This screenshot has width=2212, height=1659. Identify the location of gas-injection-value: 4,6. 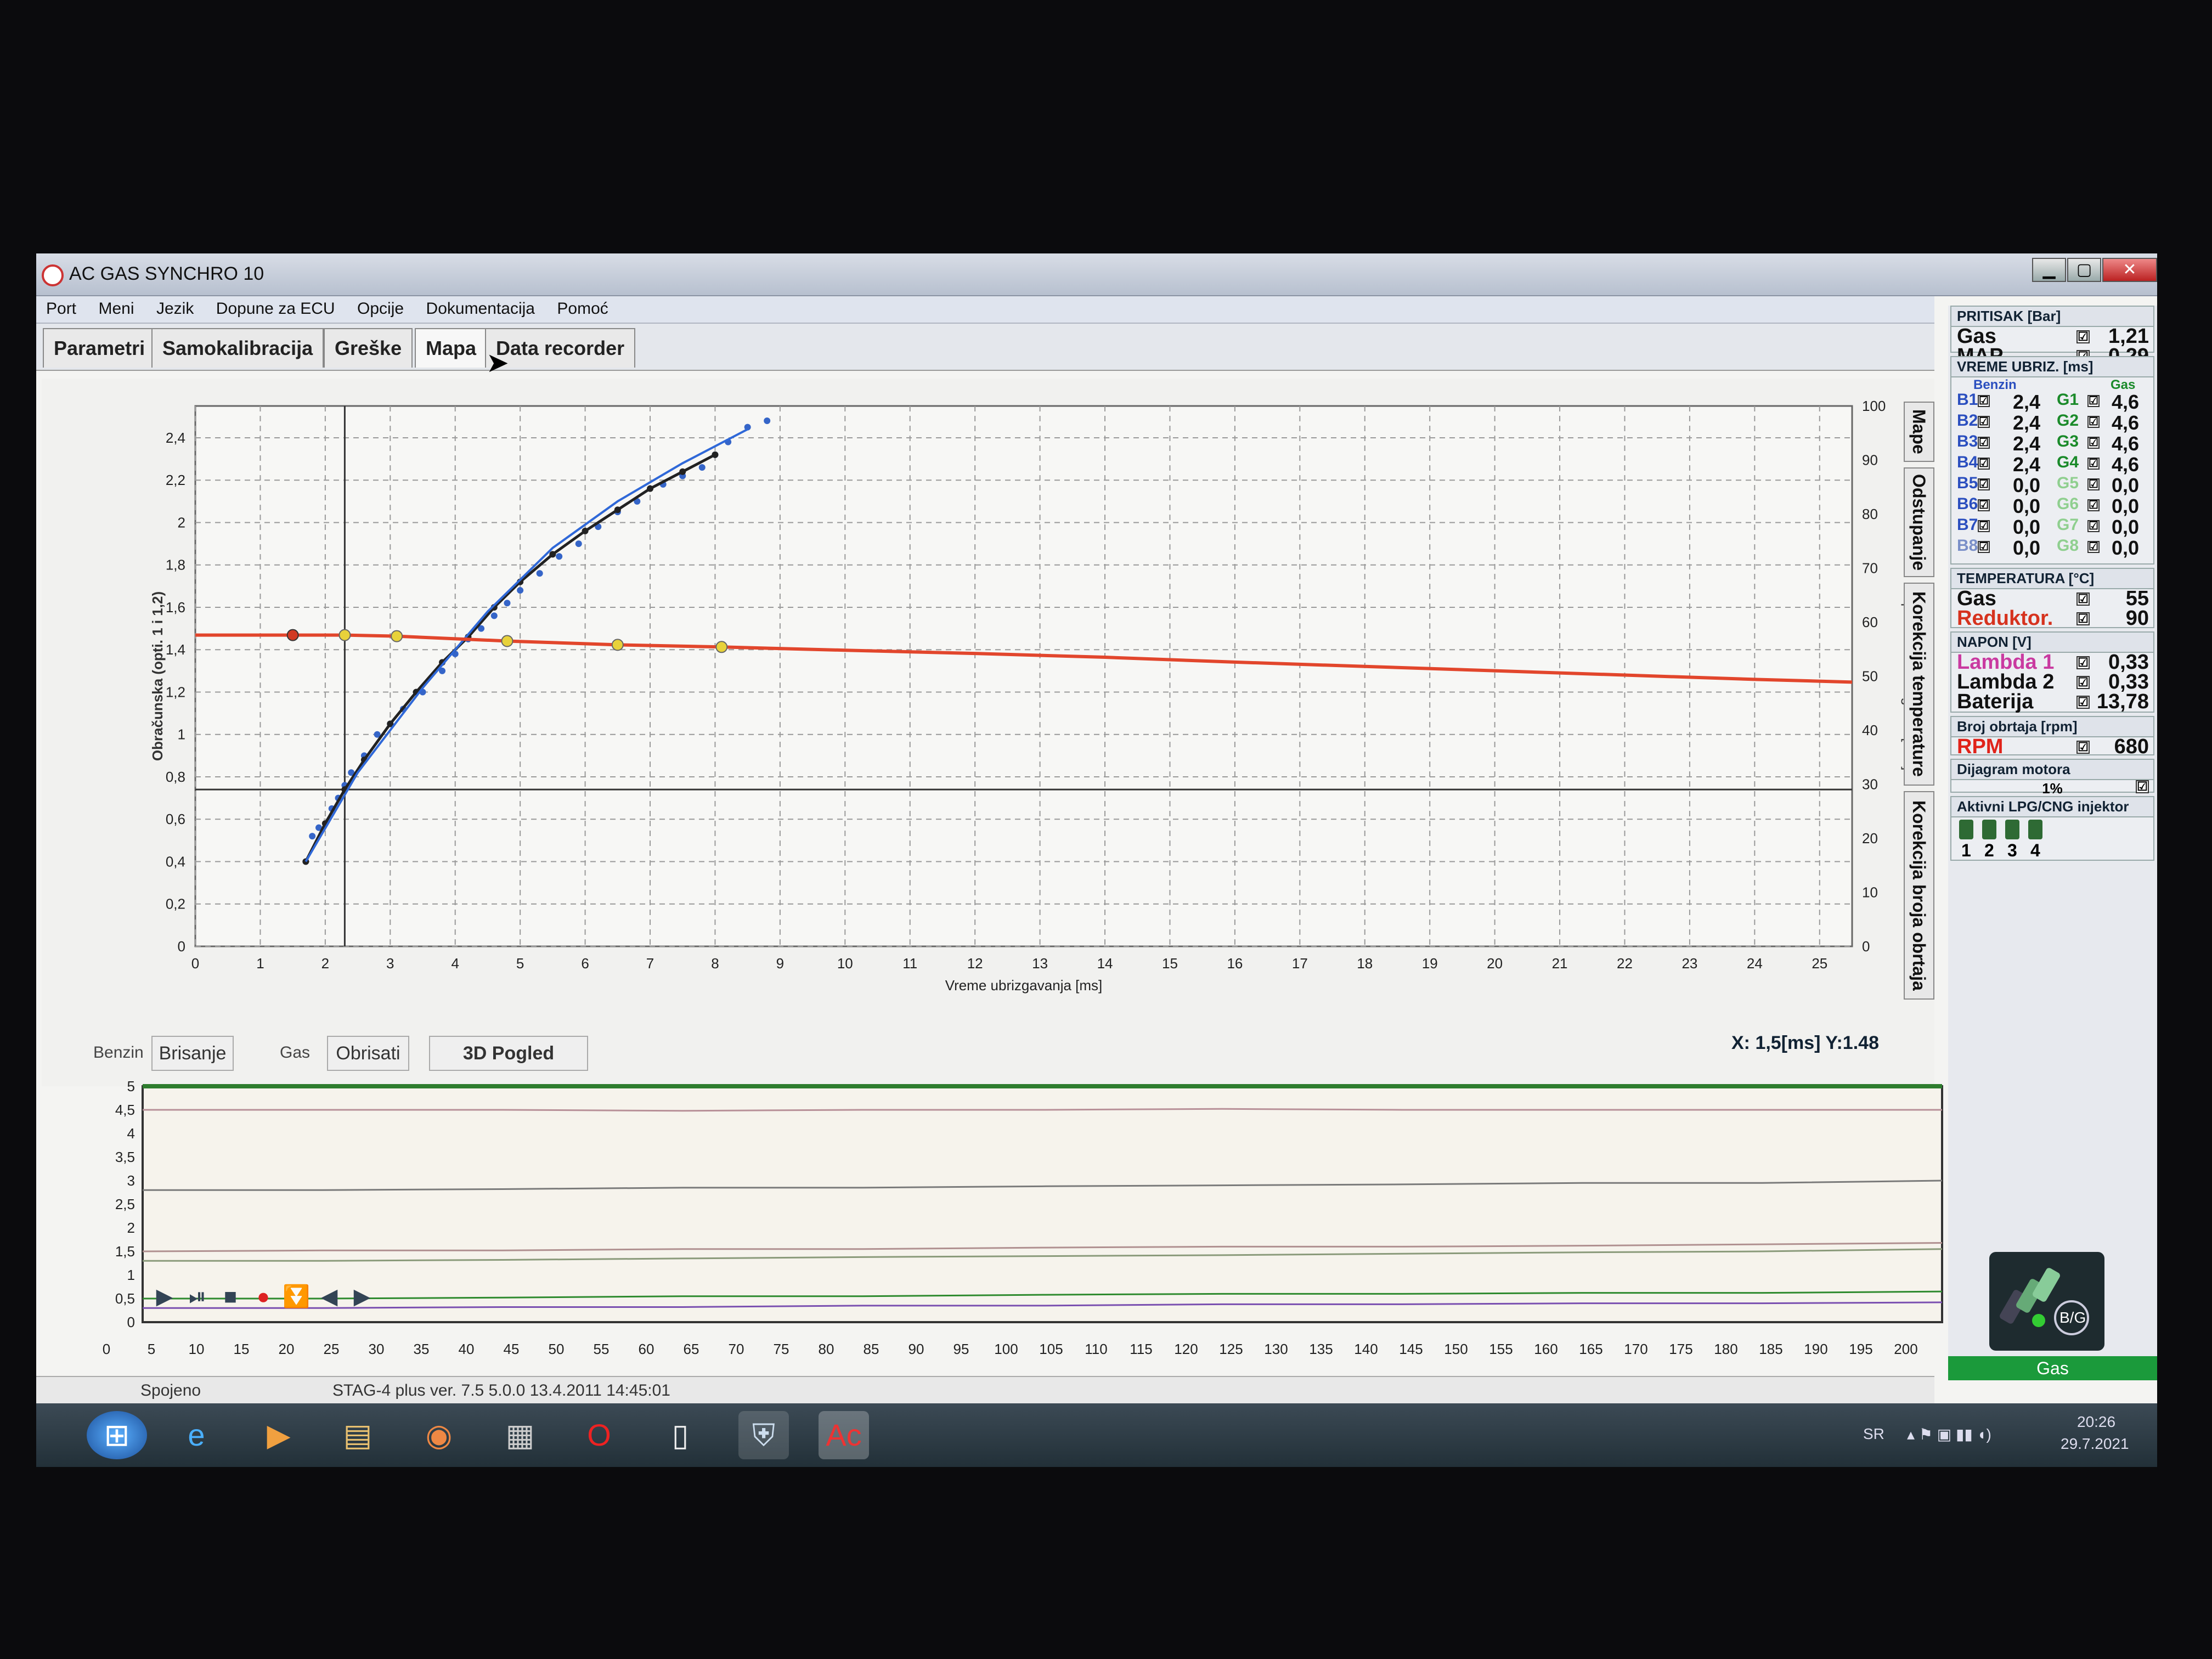
(2126, 402).